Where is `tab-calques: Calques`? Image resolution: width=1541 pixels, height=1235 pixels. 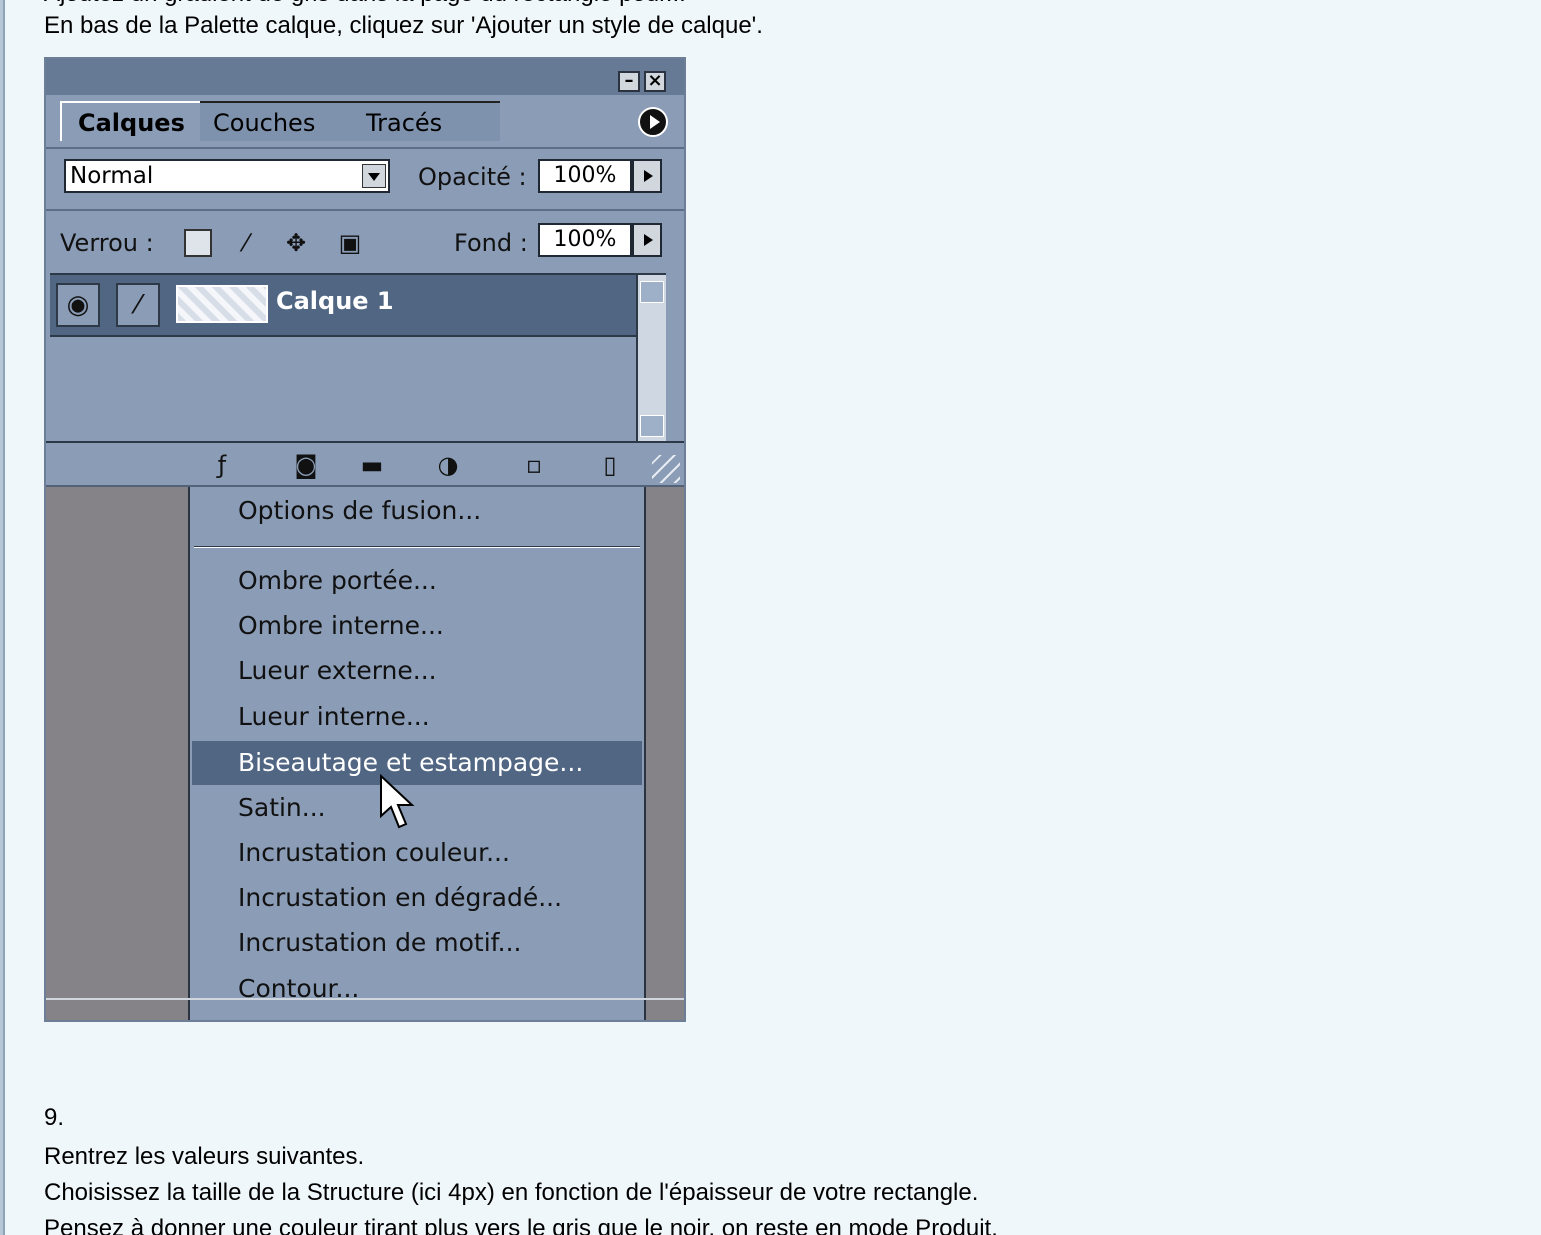 tab-calques: Calques is located at coordinates (130, 121).